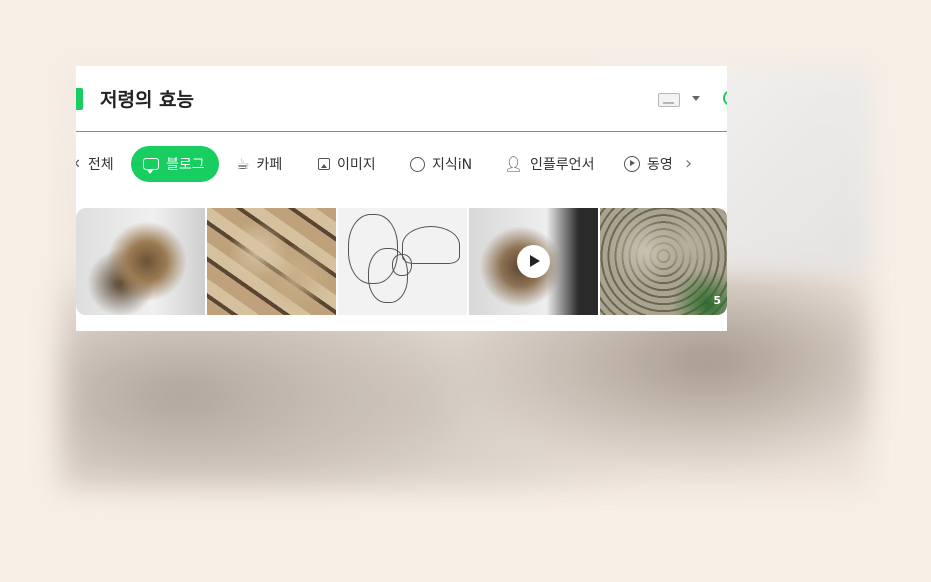 The image size is (931, 582). I want to click on question-bubble-icon, so click(417, 164).